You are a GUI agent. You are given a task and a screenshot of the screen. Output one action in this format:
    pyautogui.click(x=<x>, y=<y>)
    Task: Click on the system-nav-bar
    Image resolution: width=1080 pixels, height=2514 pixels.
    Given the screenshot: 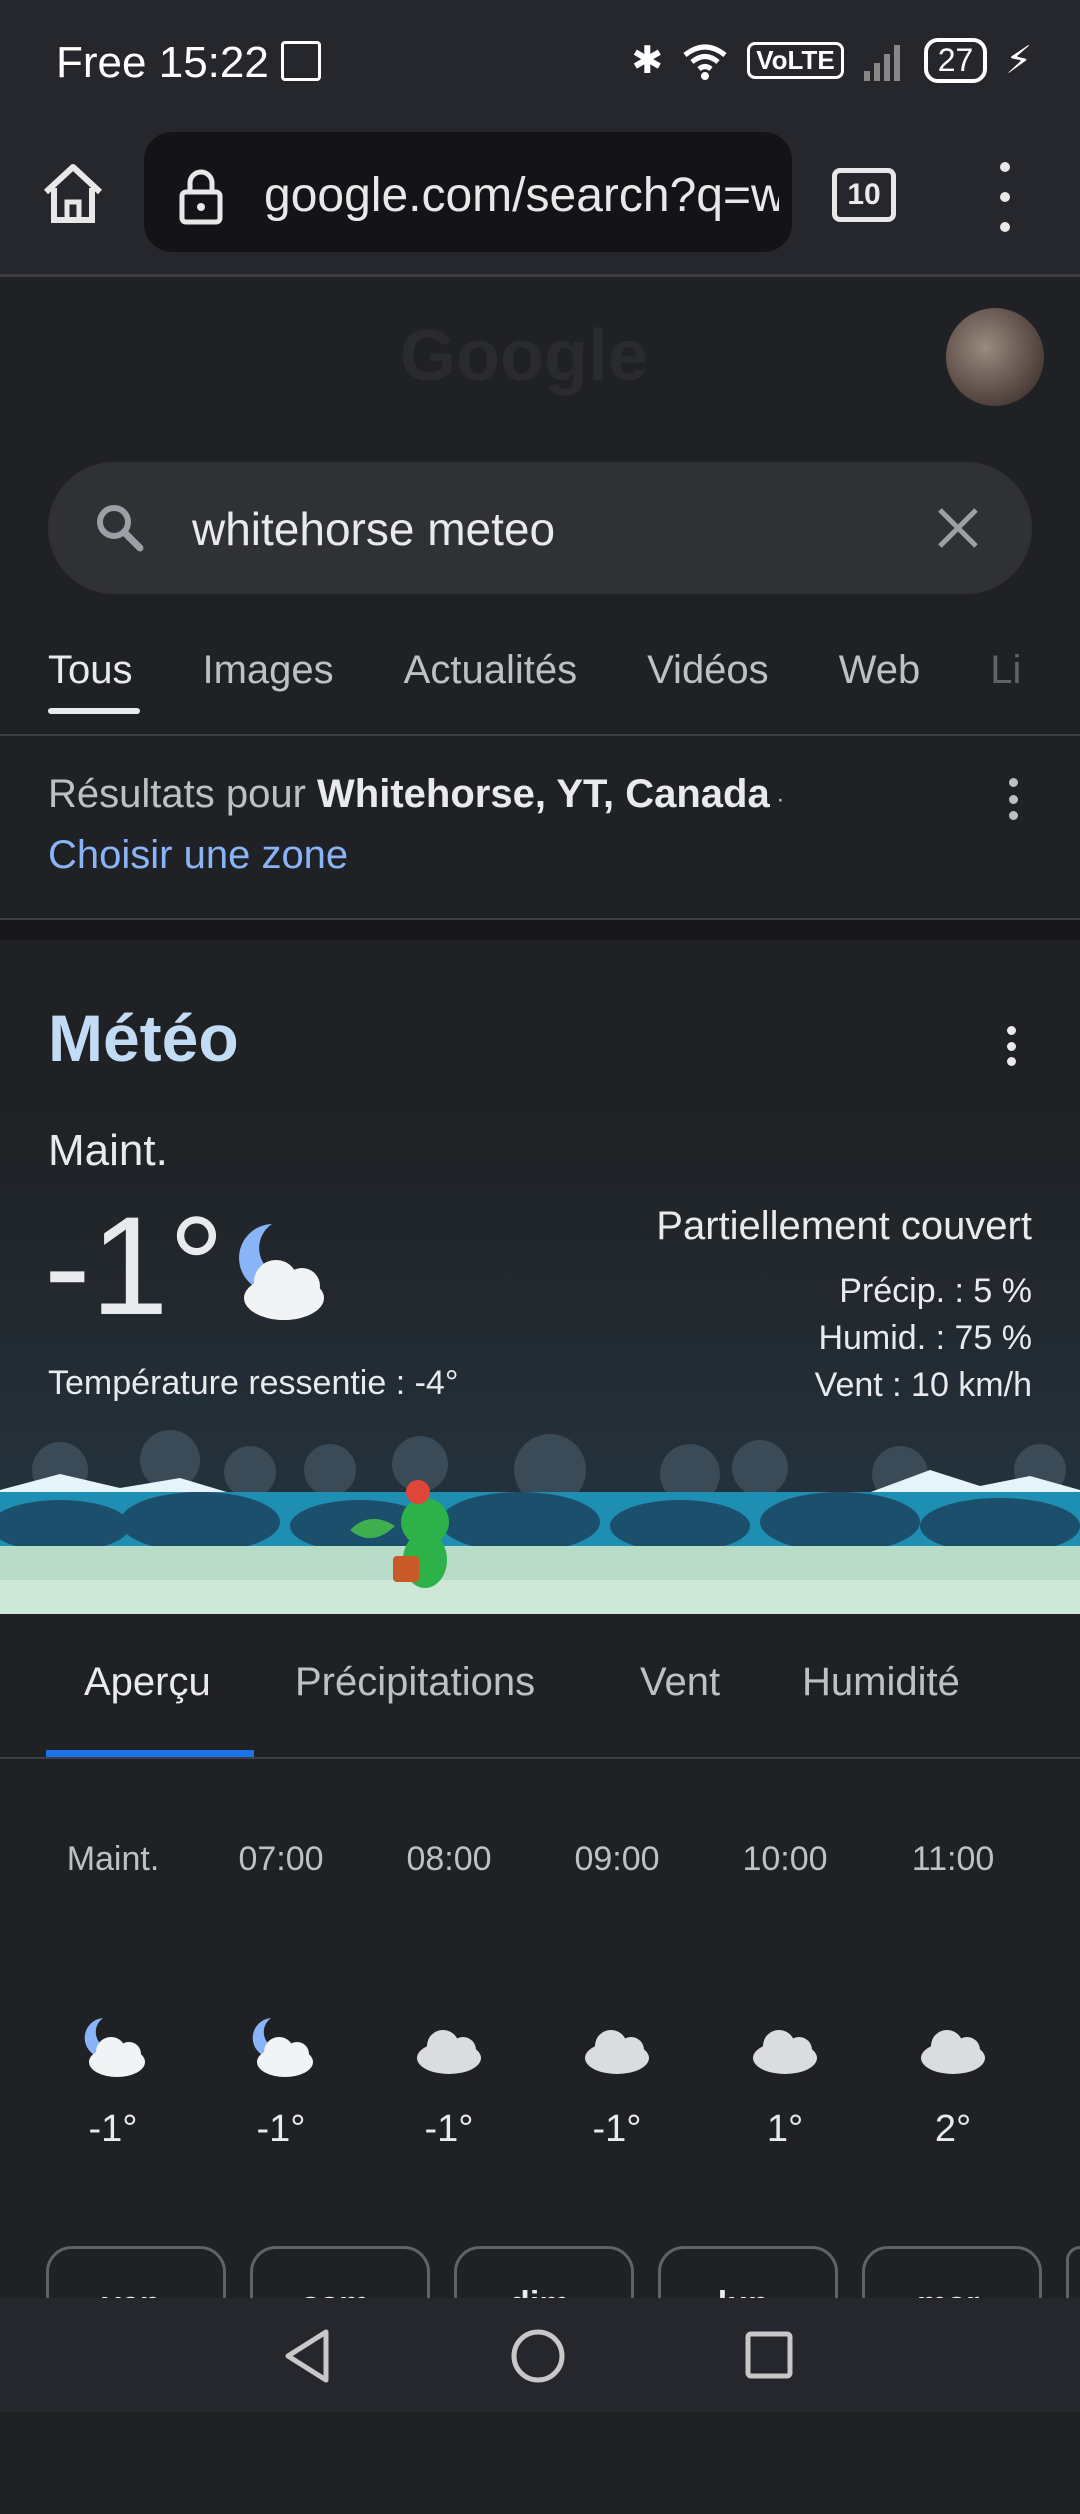 What is the action you would take?
    pyautogui.click(x=540, y=2355)
    